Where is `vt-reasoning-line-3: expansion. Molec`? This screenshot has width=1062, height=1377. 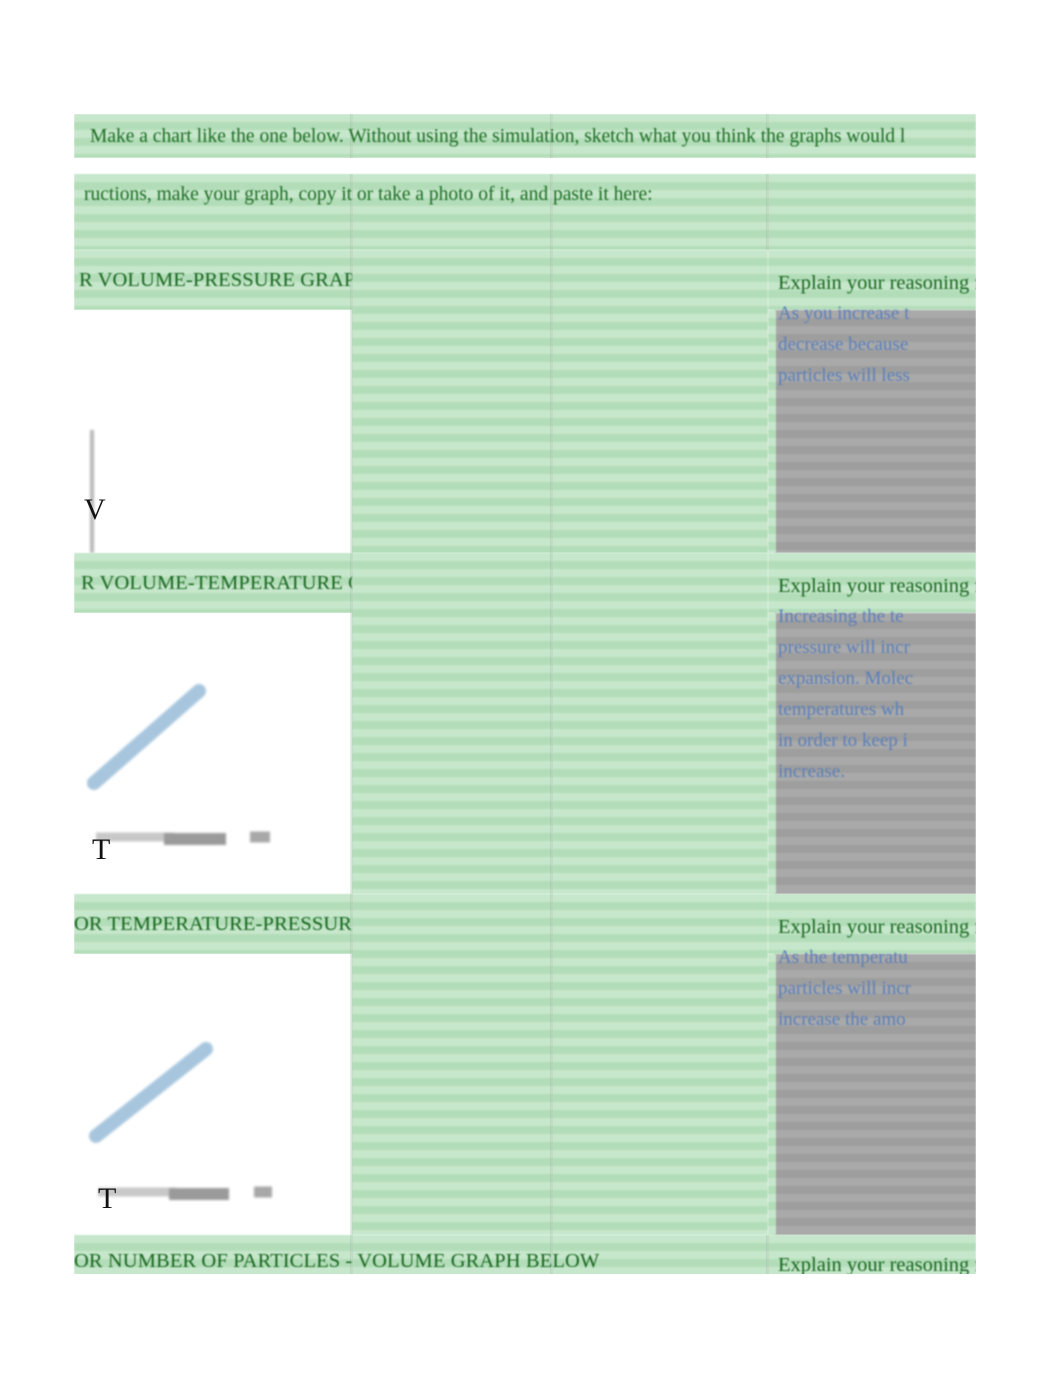 vt-reasoning-line-3: expansion. Molec is located at coordinates (846, 678).